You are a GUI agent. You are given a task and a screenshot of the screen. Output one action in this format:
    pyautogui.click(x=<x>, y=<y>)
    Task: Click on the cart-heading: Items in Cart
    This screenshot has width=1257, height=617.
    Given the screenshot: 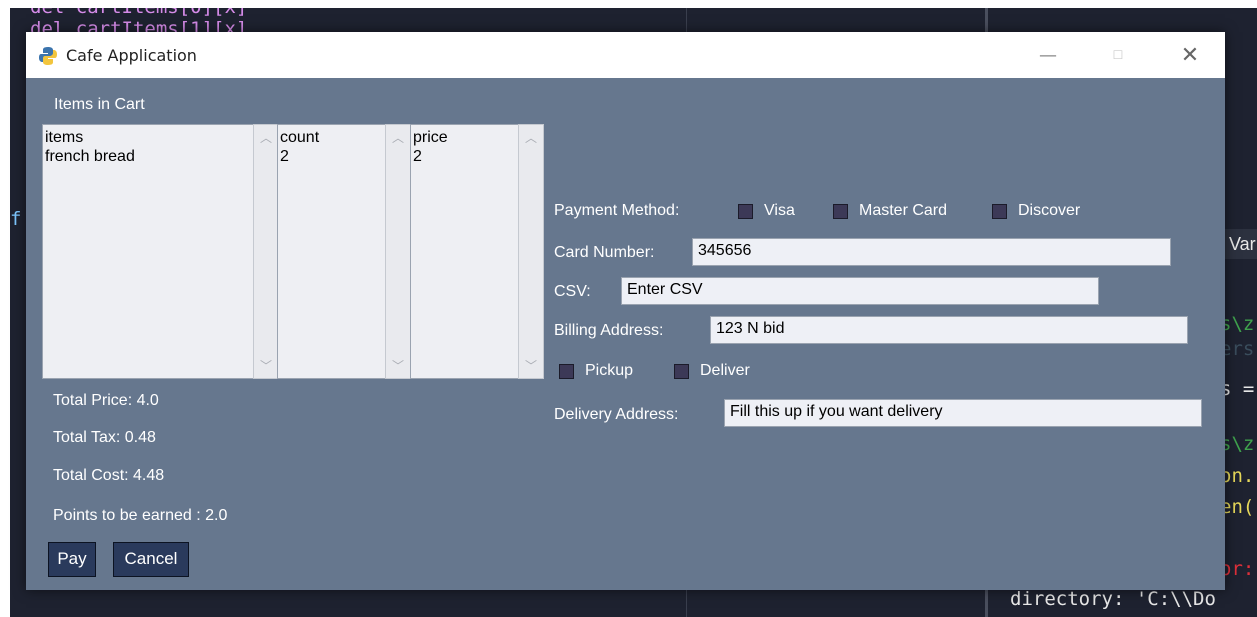 What is the action you would take?
    pyautogui.click(x=99, y=104)
    